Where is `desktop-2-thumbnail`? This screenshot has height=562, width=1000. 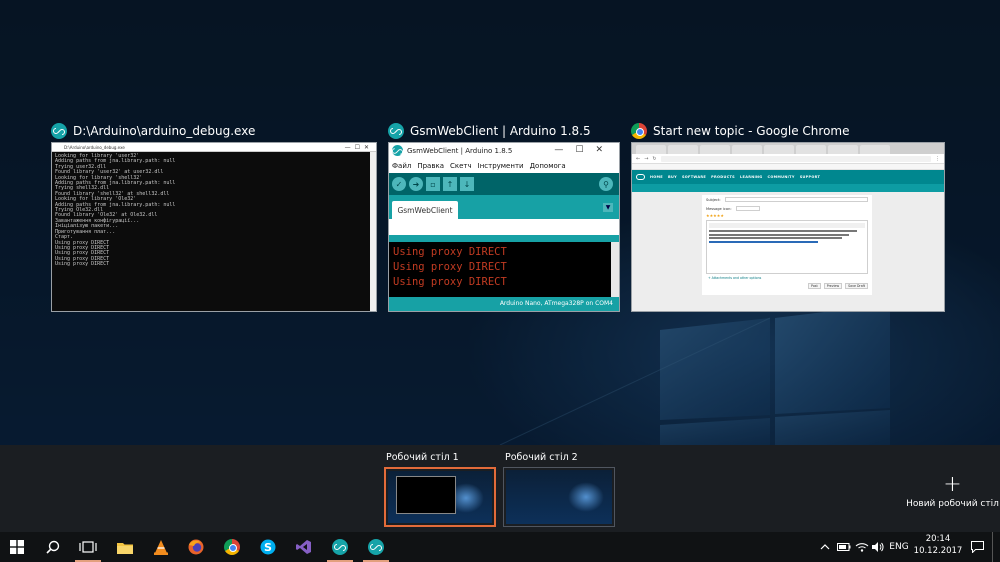
desktop-2-thumbnail is located at coordinates (559, 497).